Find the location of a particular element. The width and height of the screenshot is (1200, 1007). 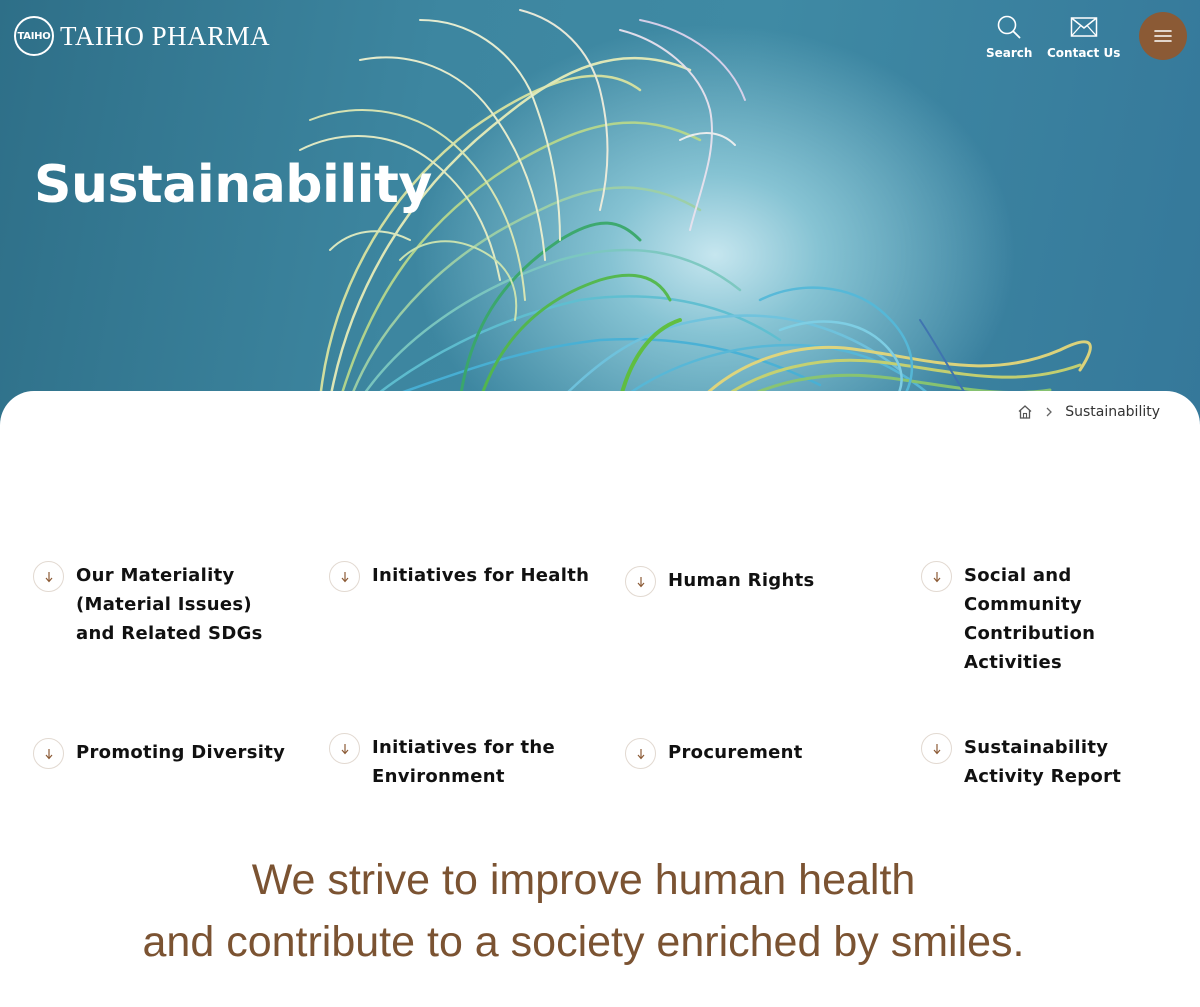

anchor-link-diversity: Promoting Diversity is located at coordinates (169, 753).